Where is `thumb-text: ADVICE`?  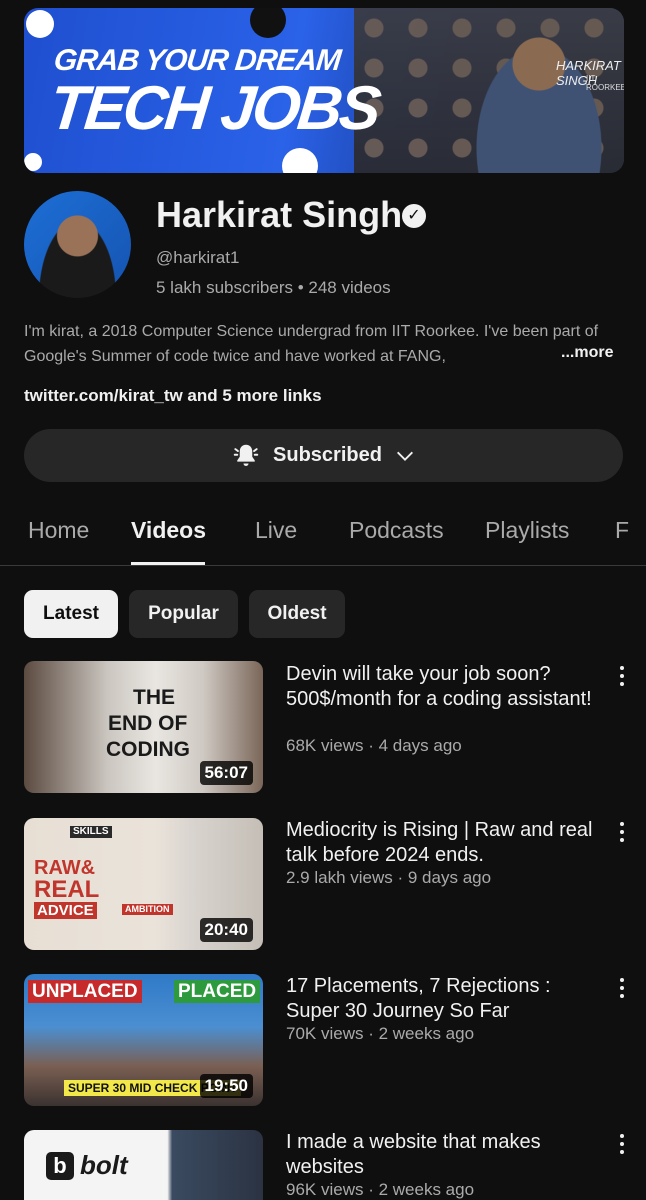 thumb-text: ADVICE is located at coordinates (65, 910).